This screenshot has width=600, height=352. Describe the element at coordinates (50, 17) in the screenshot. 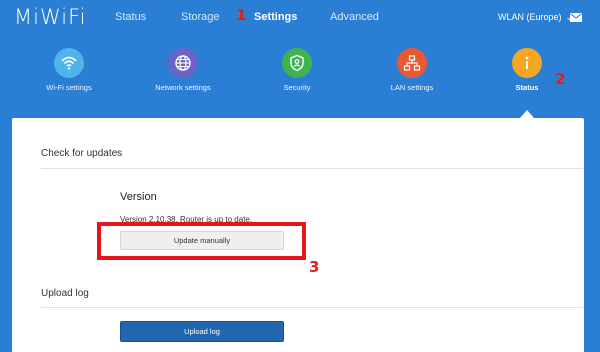

I see `miwifi-logo: MiWiFi` at that location.